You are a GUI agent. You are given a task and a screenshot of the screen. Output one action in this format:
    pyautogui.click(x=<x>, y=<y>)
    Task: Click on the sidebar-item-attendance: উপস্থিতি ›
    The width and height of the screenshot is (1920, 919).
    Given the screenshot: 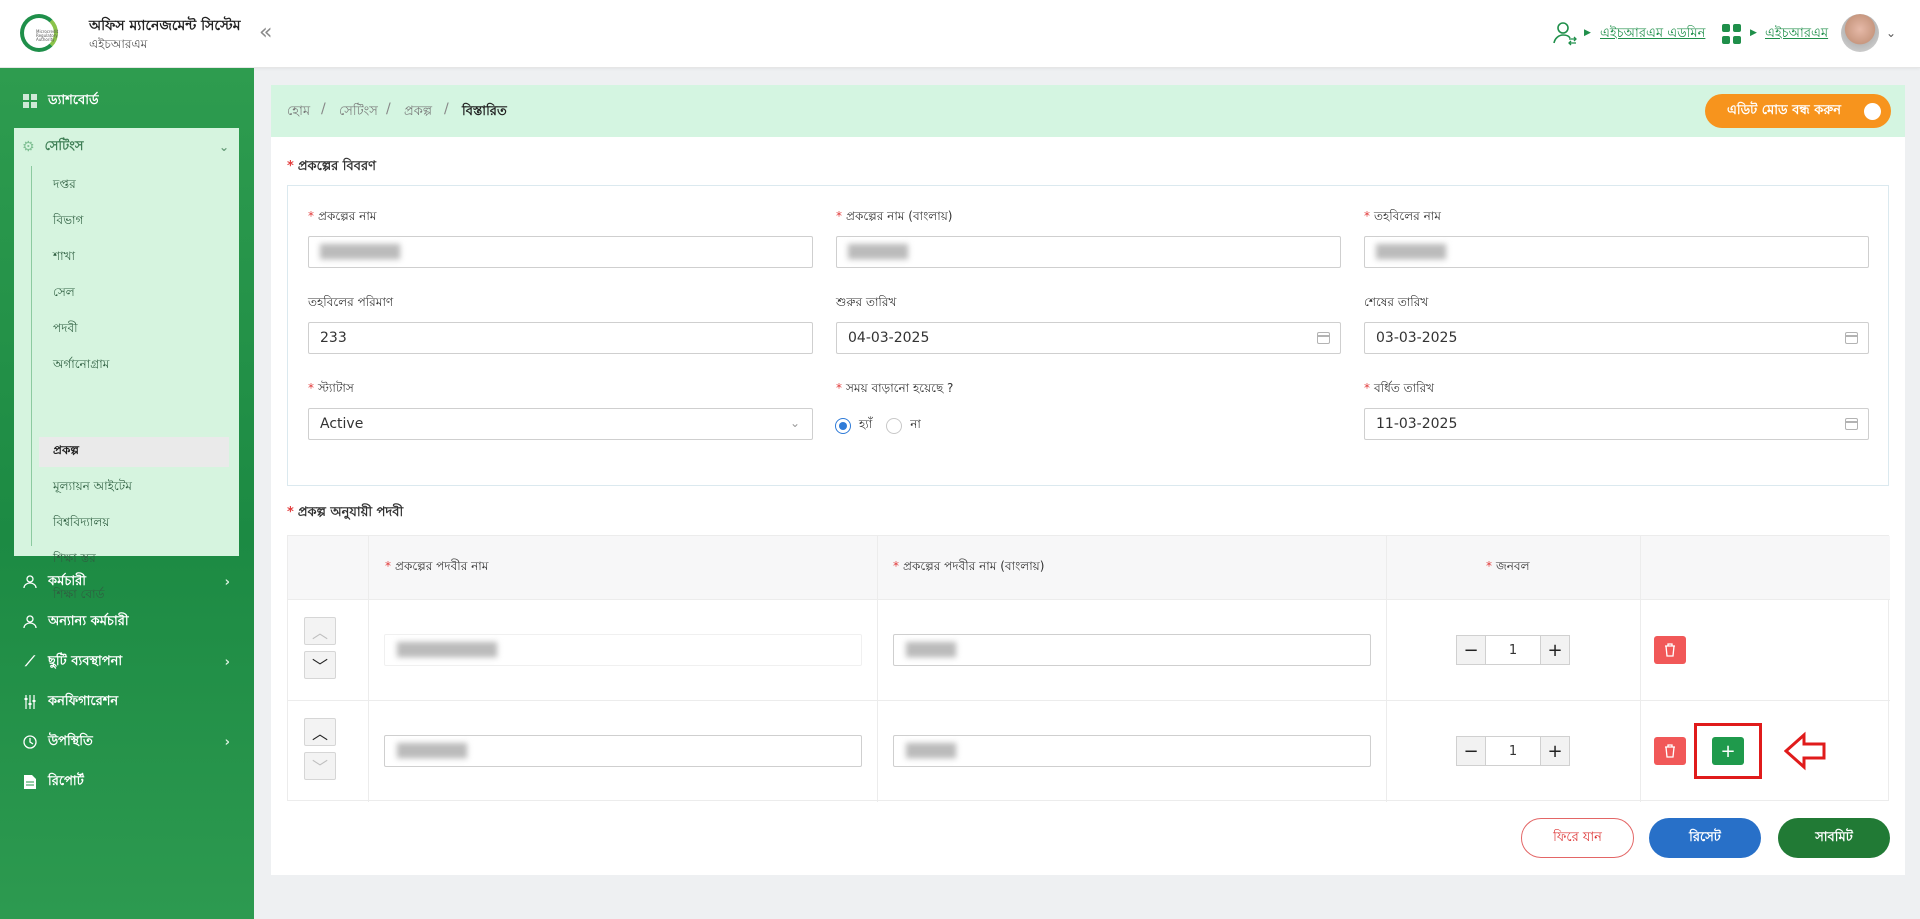 What is the action you would take?
    pyautogui.click(x=127, y=742)
    